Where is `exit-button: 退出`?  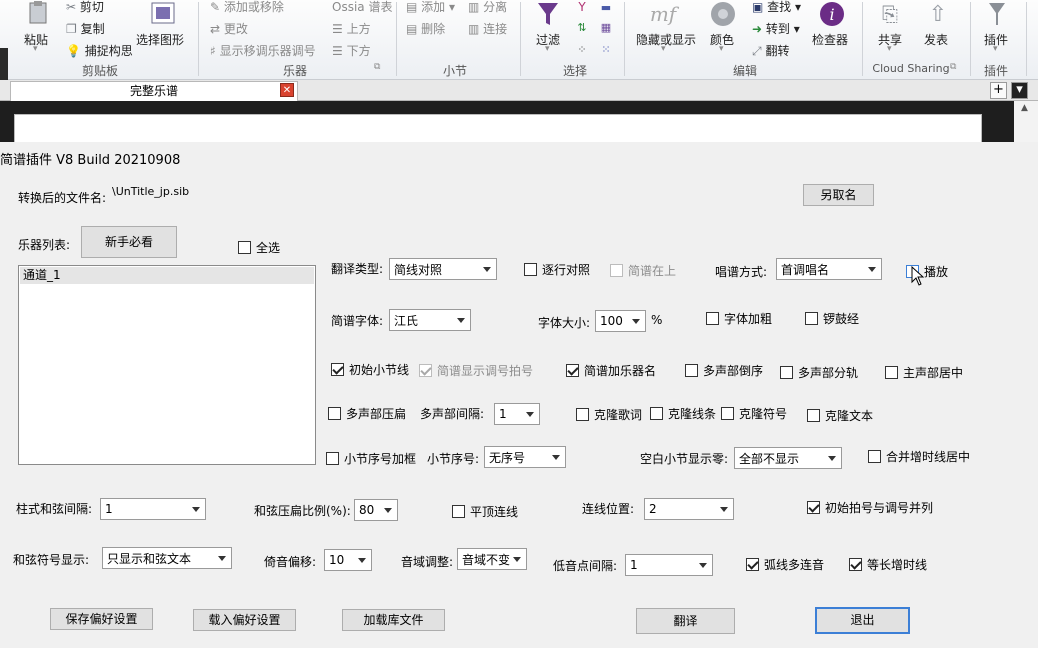
exit-button: 退出 is located at coordinates (862, 620).